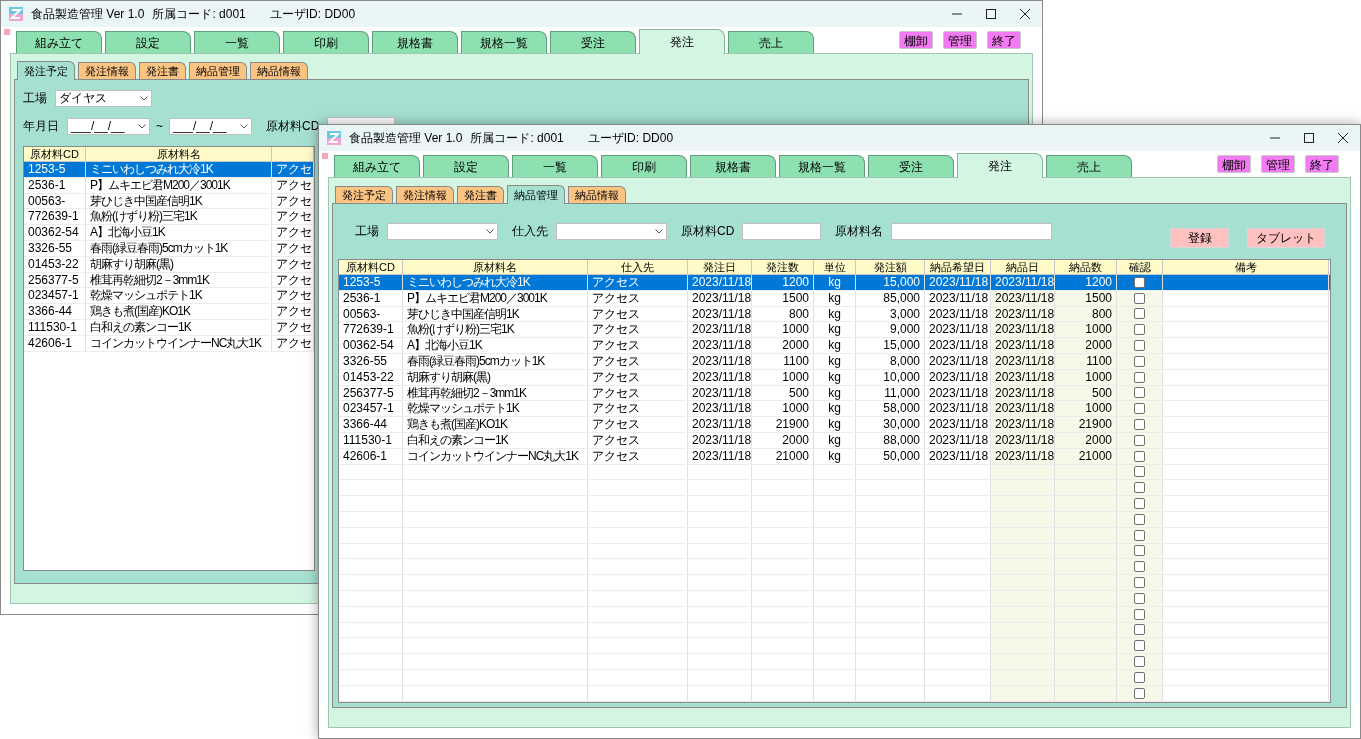  Describe the element at coordinates (55, 327) in the screenshot. I see `table-cell: 111530-1` at that location.